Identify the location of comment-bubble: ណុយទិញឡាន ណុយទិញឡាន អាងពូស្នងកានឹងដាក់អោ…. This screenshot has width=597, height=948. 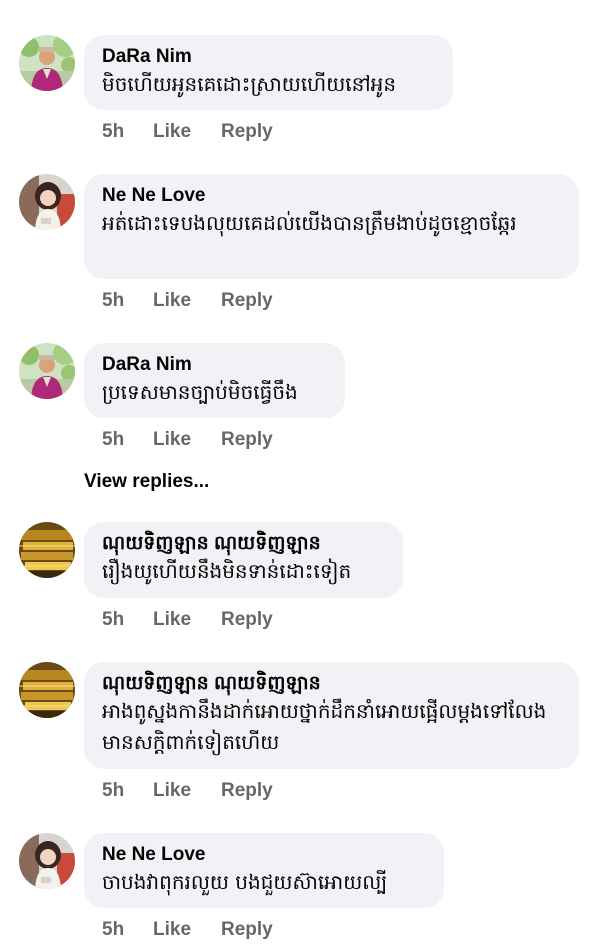
(331, 715).